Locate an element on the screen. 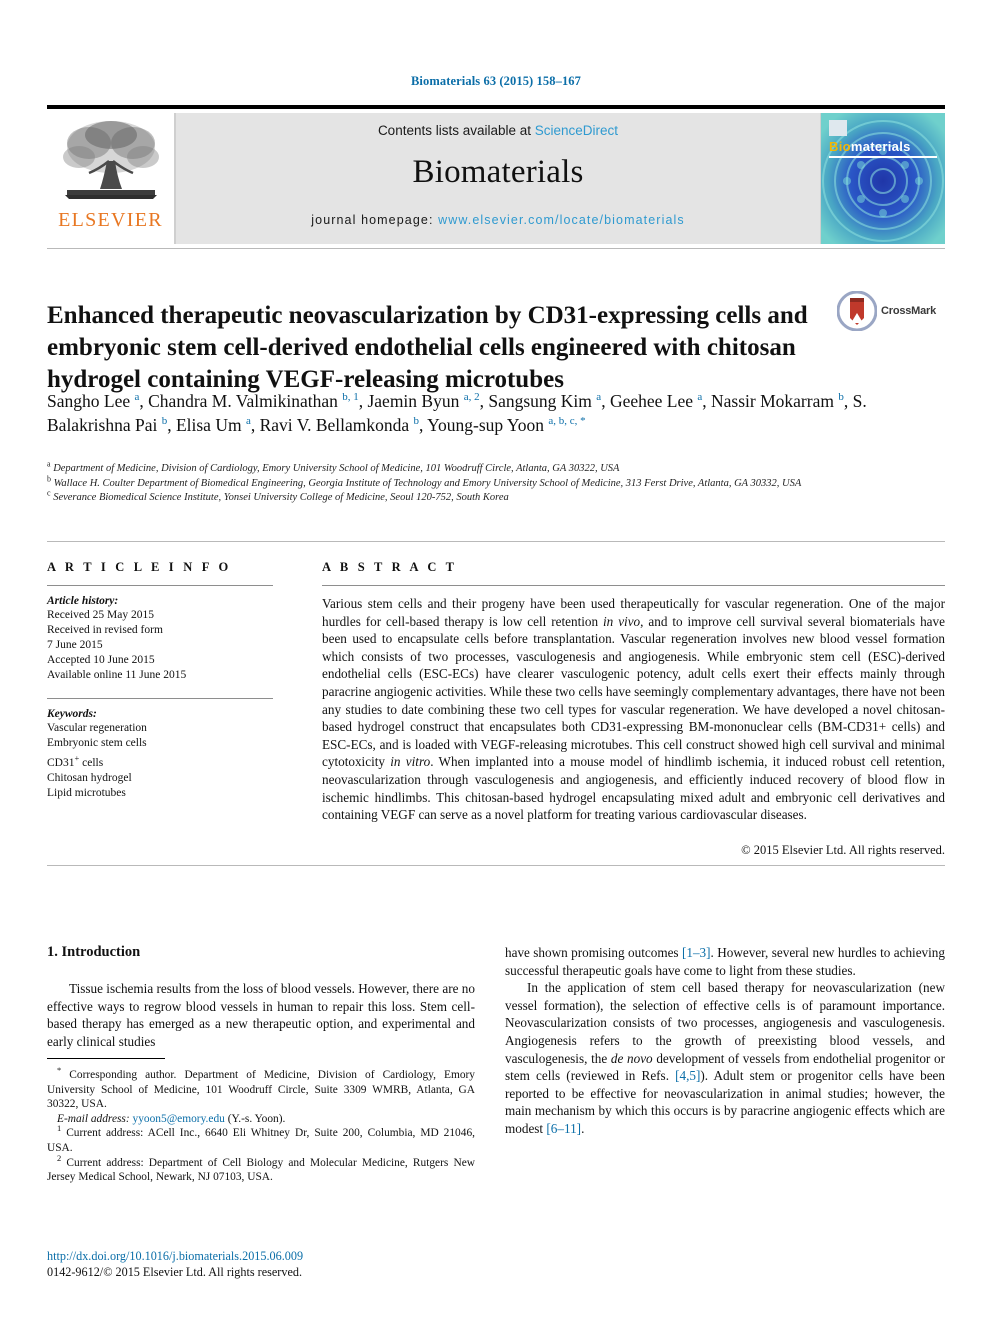 The height and width of the screenshot is (1323, 992). article-history-item: Available online 11 June 2015 is located at coordinates (117, 675).